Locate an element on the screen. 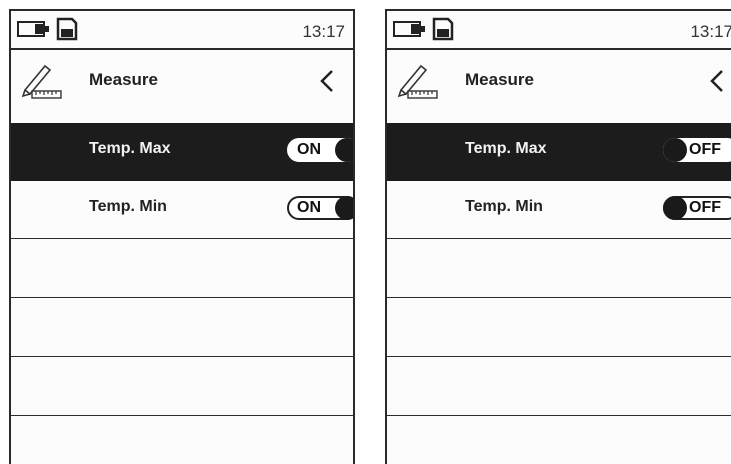 The image size is (731, 464). list-item-temp-min: Temp. Min OFF is located at coordinates (559, 210).